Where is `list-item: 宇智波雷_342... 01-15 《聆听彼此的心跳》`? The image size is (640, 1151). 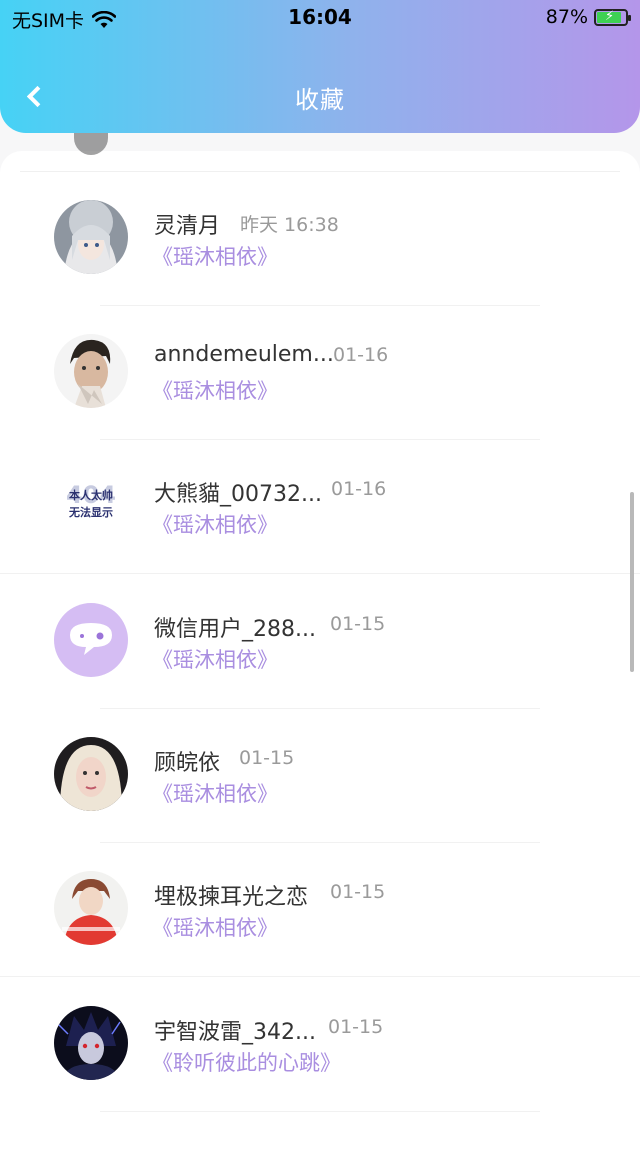
list-item: 宇智波雷_342... 01-15 《聆听彼此的心跳》 is located at coordinates (320, 1045).